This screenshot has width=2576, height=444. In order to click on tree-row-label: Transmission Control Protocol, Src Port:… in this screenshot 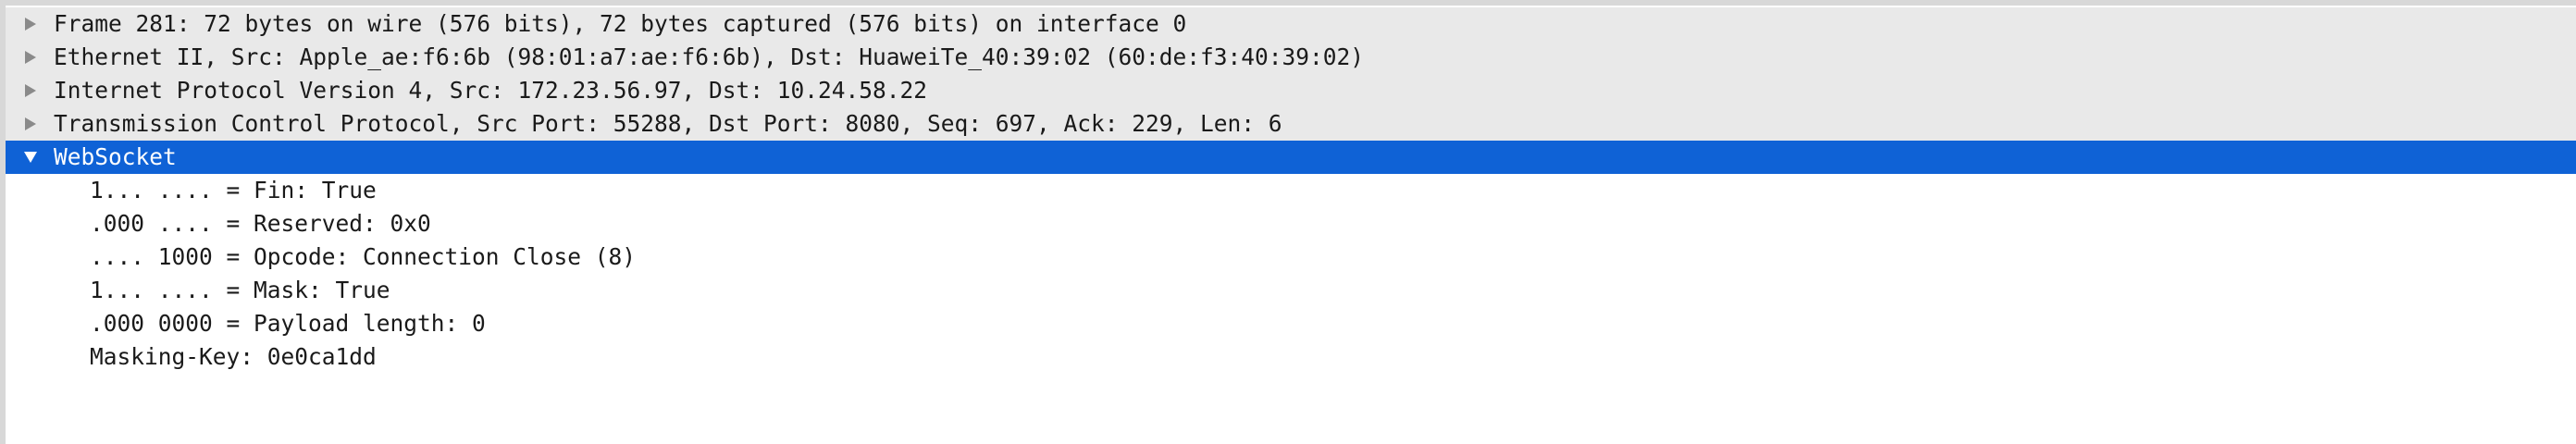, I will do `click(668, 124)`.